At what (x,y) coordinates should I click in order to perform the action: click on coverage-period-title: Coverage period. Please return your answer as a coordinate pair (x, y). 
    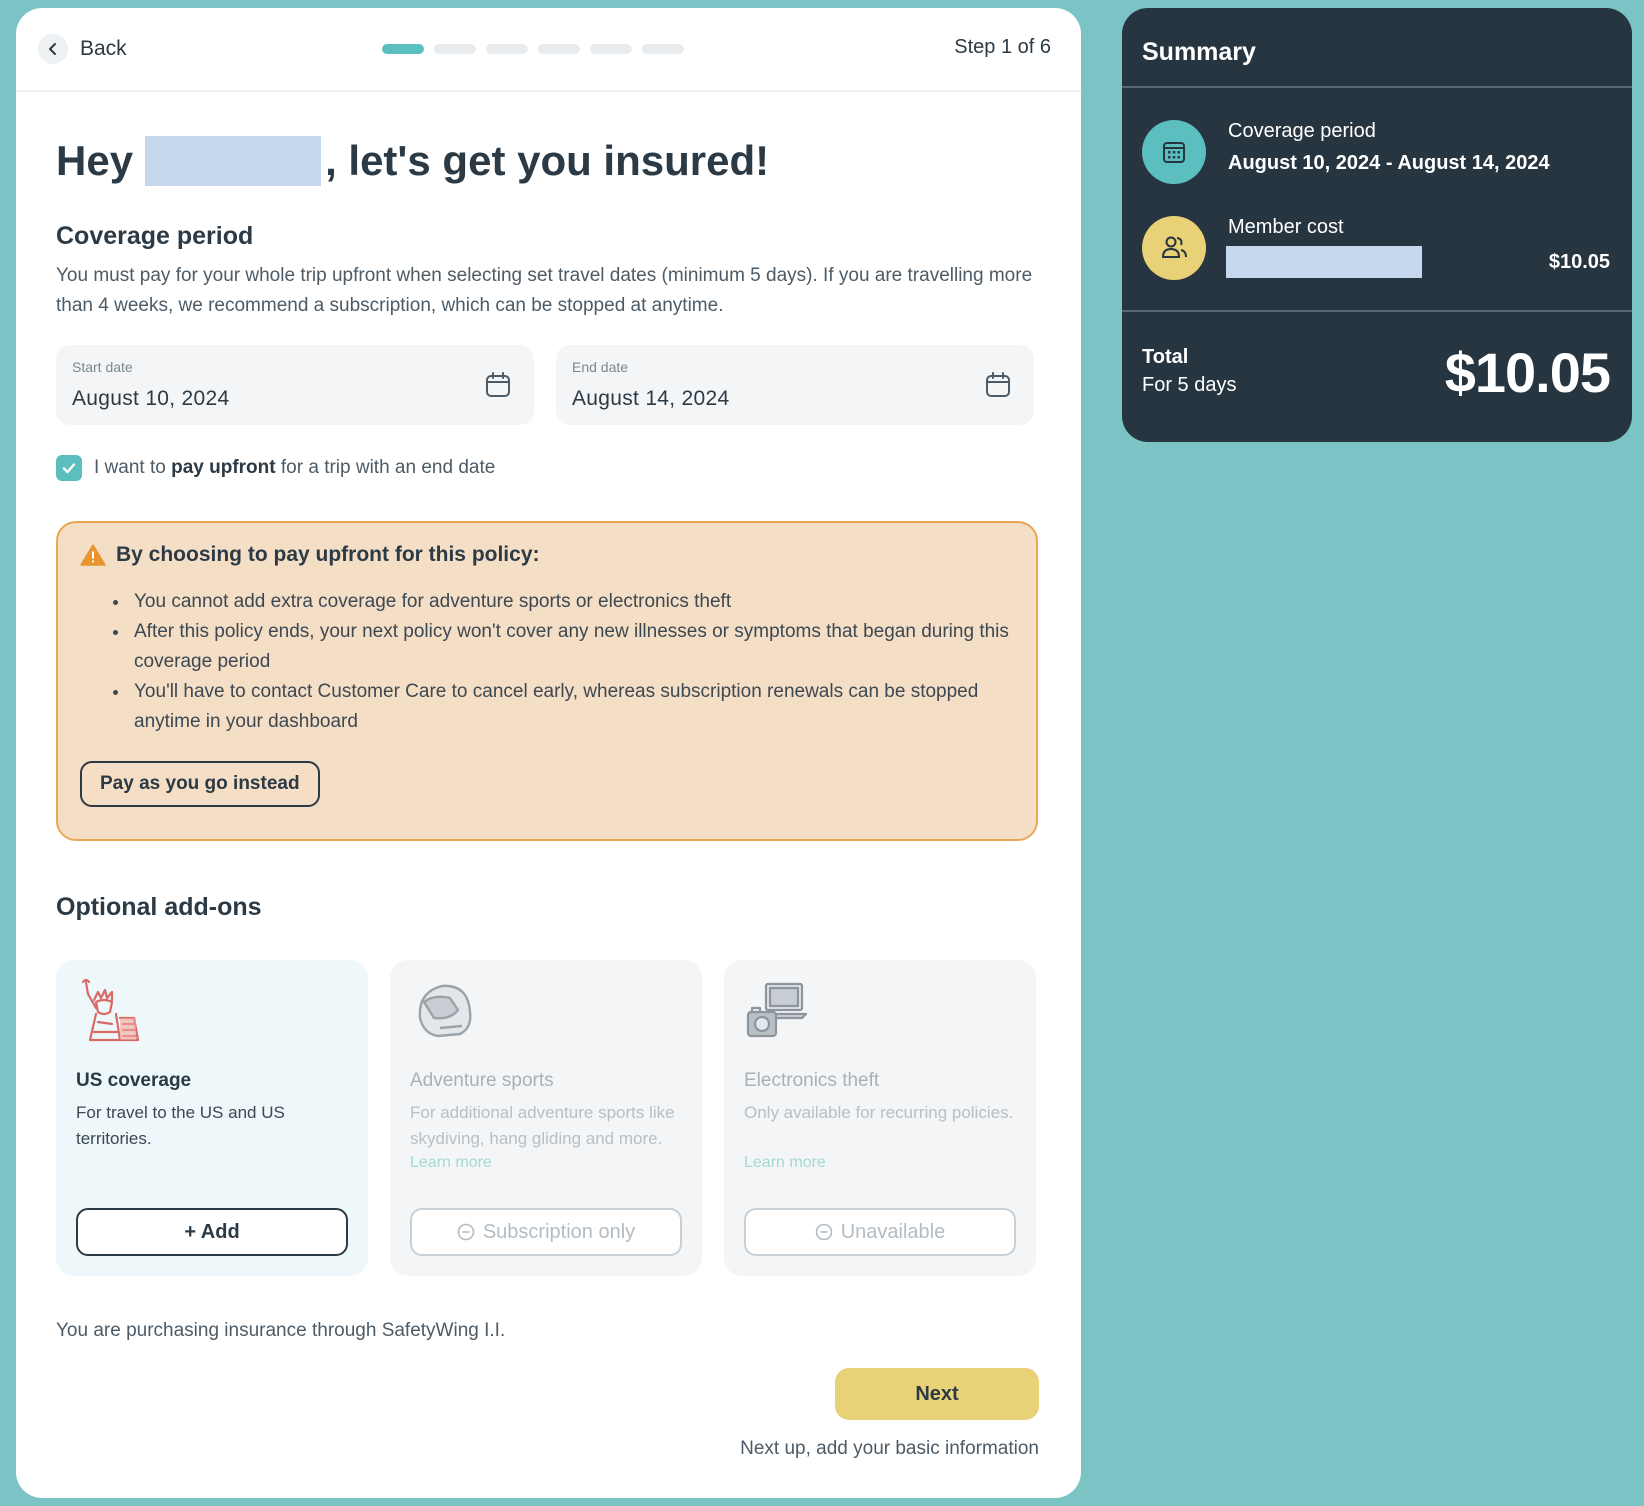
    Looking at the image, I should click on (155, 236).